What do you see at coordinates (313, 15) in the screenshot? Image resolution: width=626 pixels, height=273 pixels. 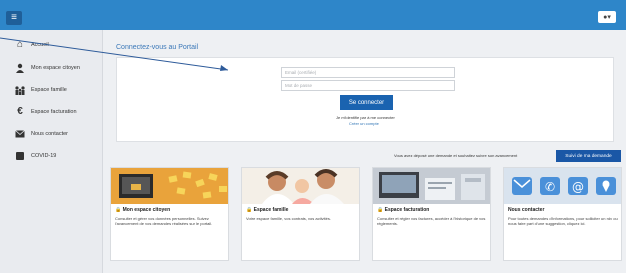 I see `top-bar: ≡ ● ▾` at bounding box center [313, 15].